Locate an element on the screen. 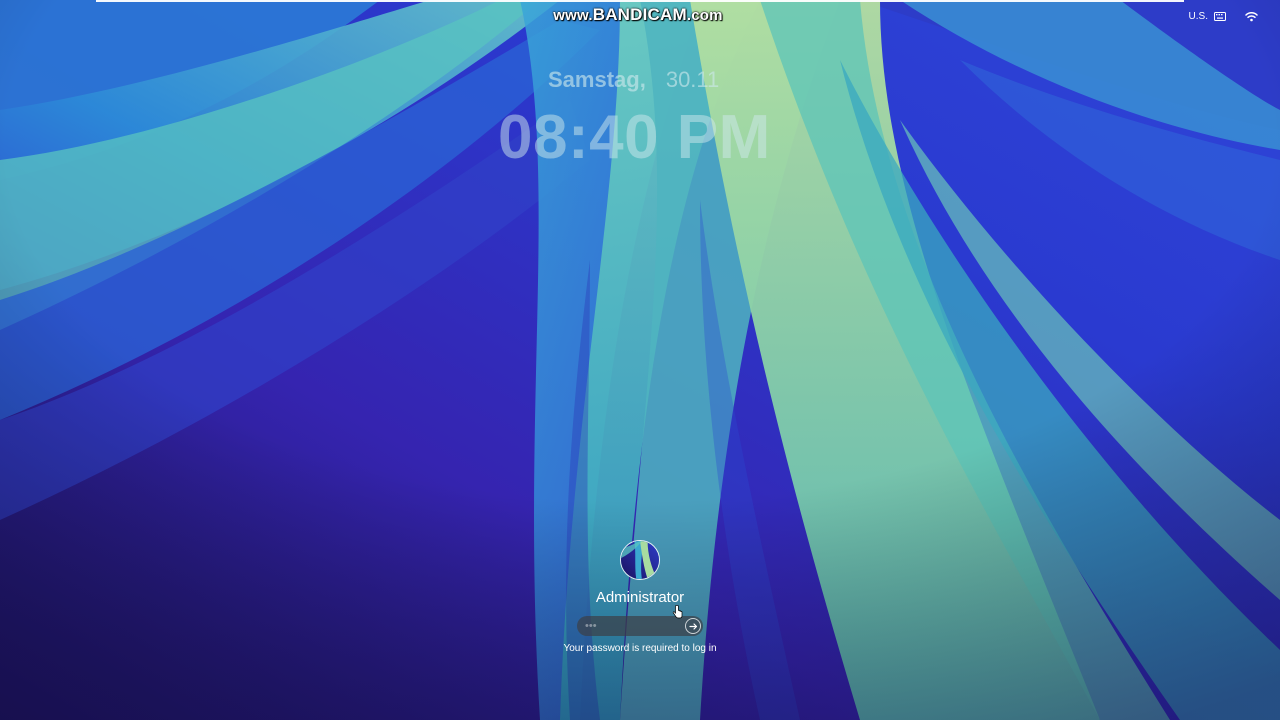 The image size is (1280, 720). lock-screen-clock: 08:40 PM is located at coordinates (634, 137).